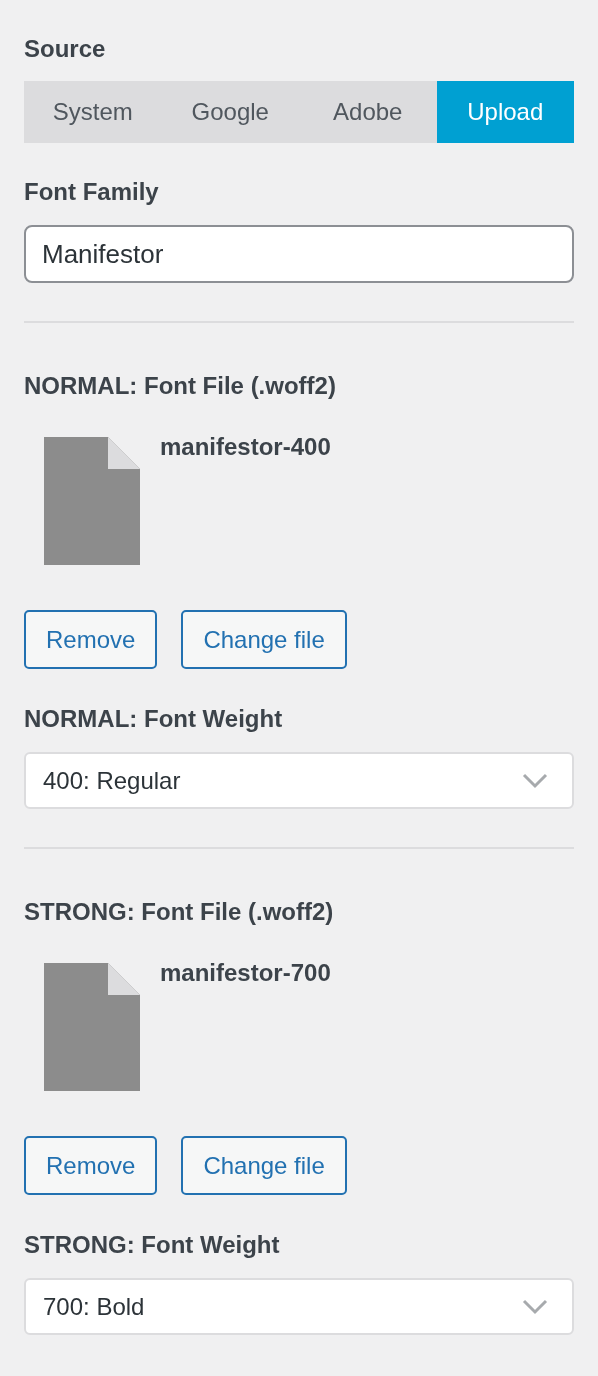 The height and width of the screenshot is (1376, 598). I want to click on field-label: NORMAL: Font File (.woff2), so click(180, 386).